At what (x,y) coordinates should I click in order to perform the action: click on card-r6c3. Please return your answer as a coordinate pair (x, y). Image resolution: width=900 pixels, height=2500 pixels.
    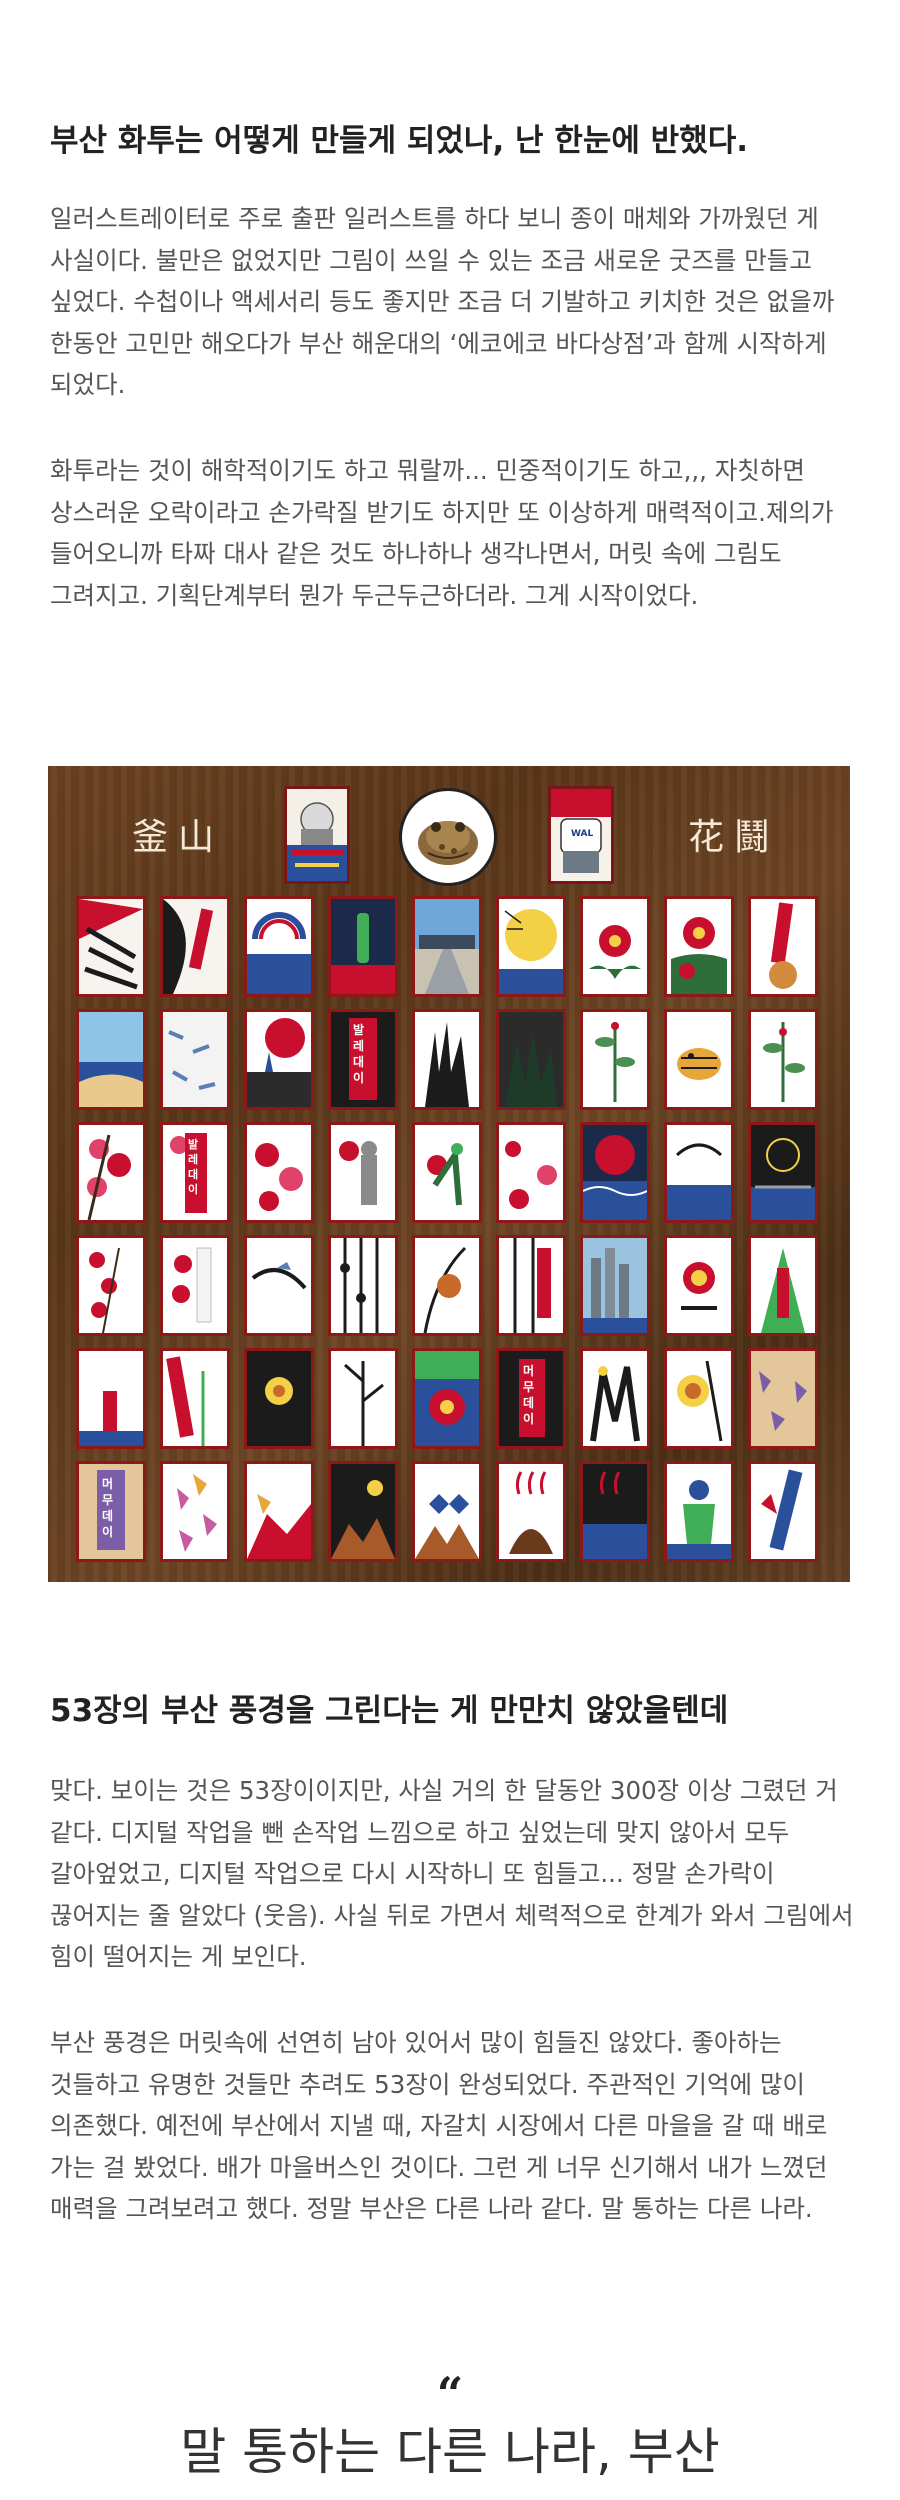
    Looking at the image, I should click on (279, 1511).